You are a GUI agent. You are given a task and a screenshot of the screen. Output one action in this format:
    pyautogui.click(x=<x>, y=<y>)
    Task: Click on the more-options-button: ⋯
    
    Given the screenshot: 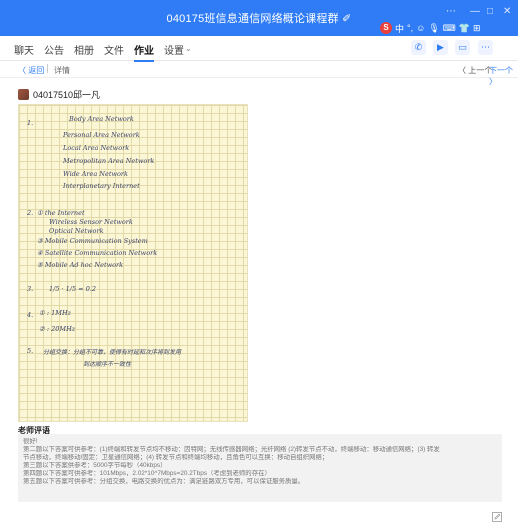 What is the action you would take?
    pyautogui.click(x=451, y=11)
    